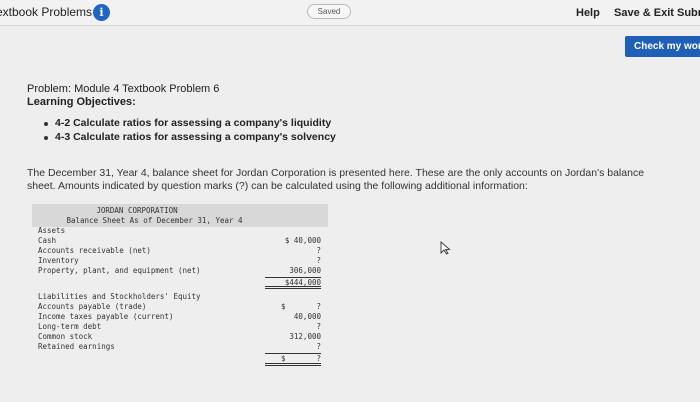 This screenshot has width=700, height=402. I want to click on line-item-label: Common stock, so click(65, 336).